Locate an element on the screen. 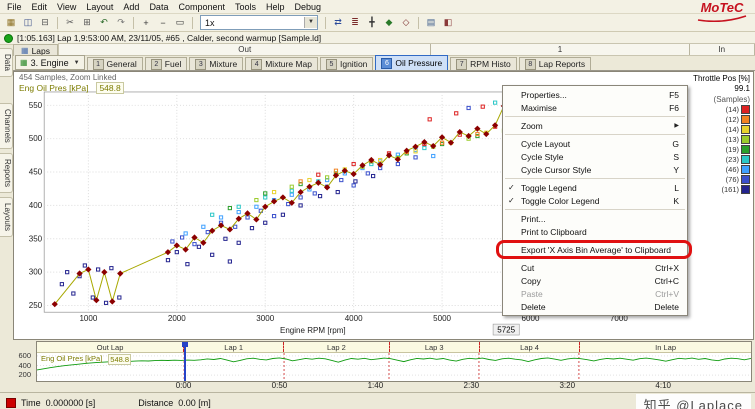  menu-component: Component is located at coordinates (201, 7).